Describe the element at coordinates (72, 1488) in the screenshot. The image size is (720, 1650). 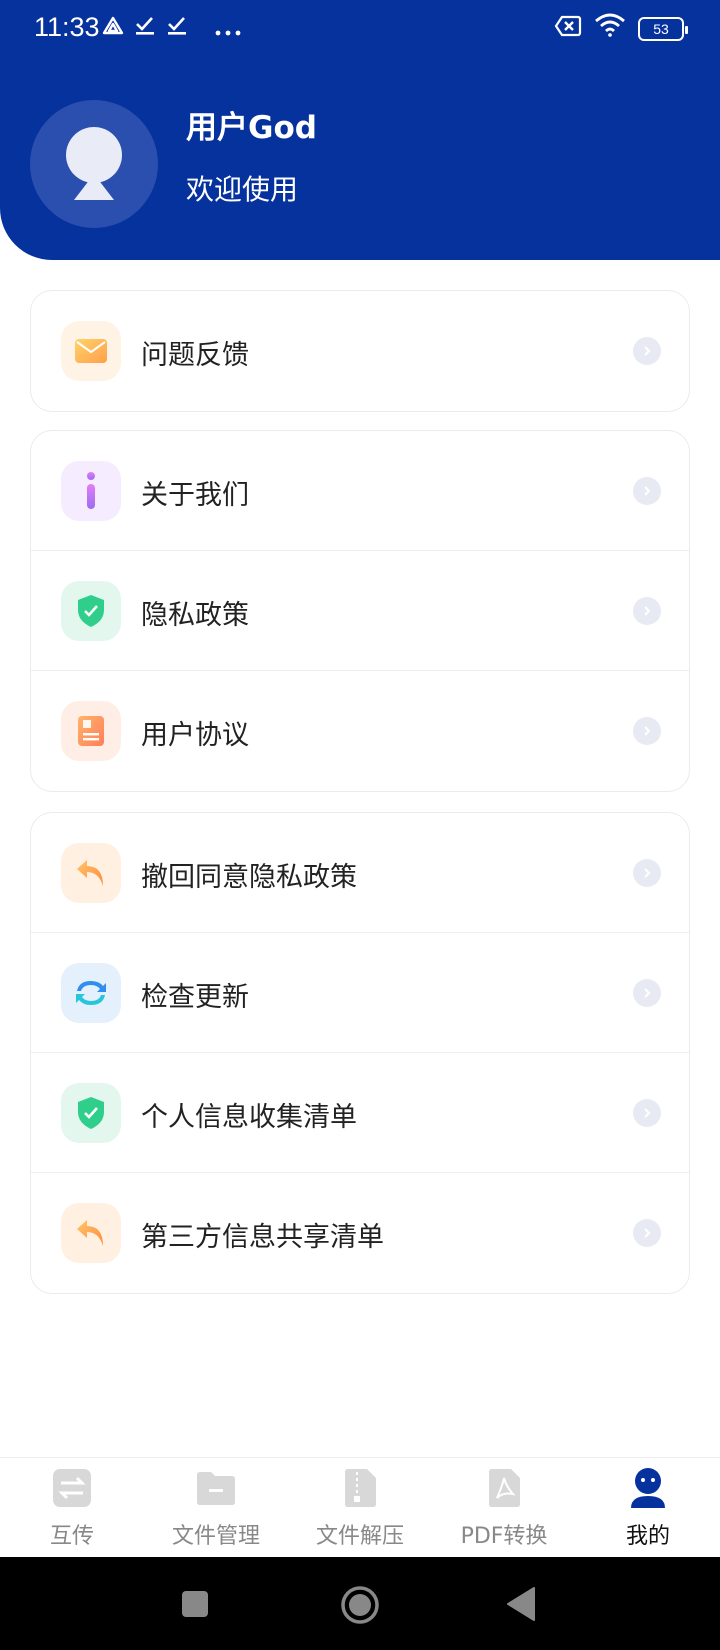
I see `transfer-icon` at that location.